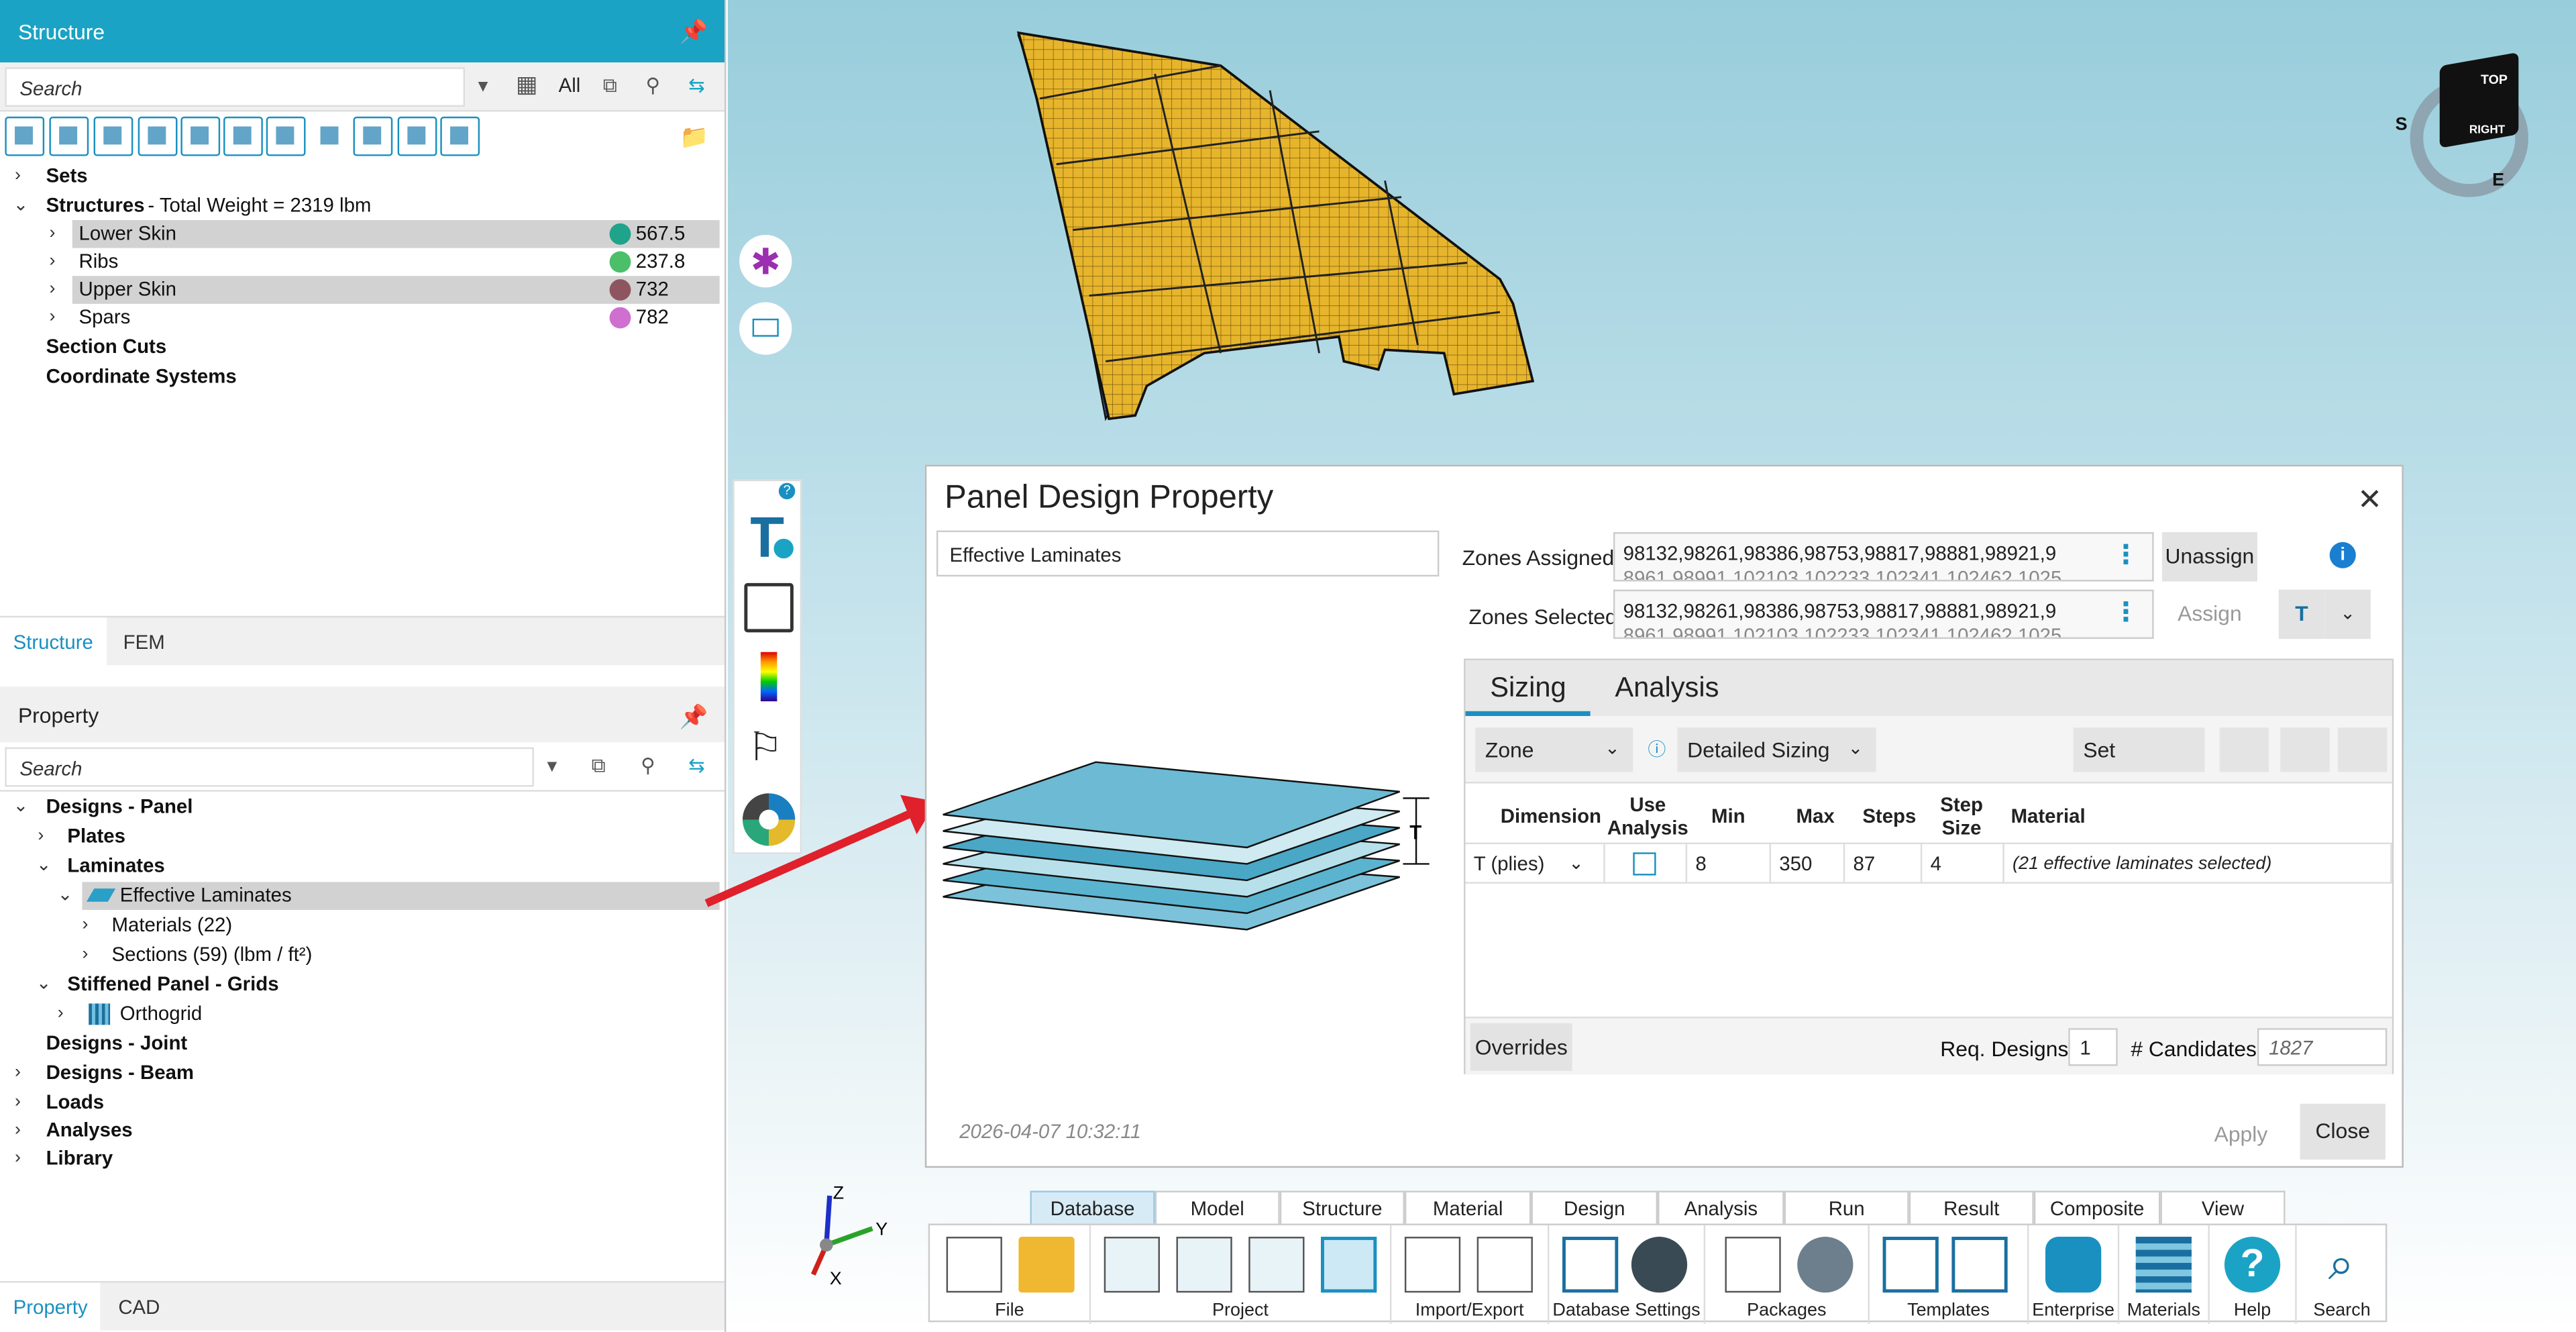 The image size is (2576, 1332). I want to click on joint-filter-icon, so click(158, 136).